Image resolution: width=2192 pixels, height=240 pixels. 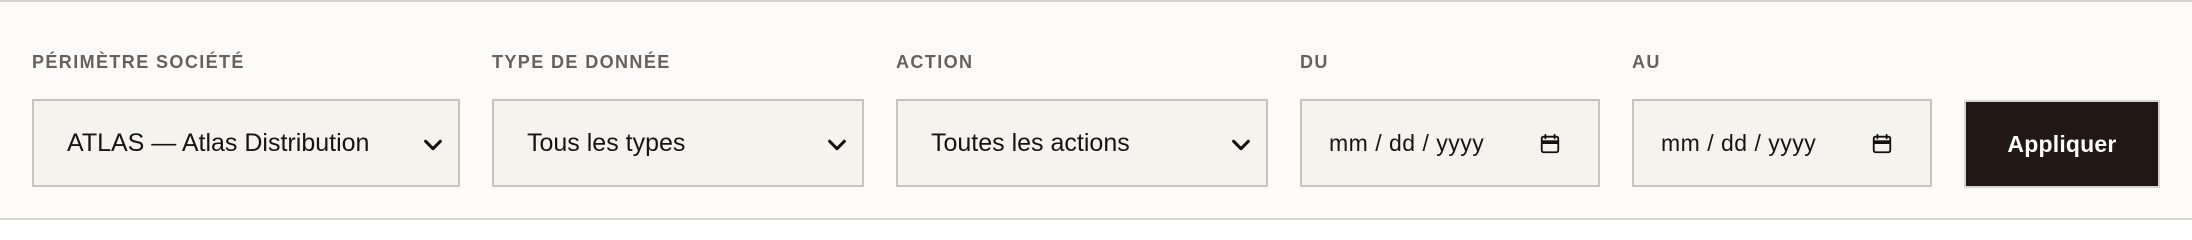 What do you see at coordinates (2062, 144) in the screenshot?
I see `apply-button: Appliquer` at bounding box center [2062, 144].